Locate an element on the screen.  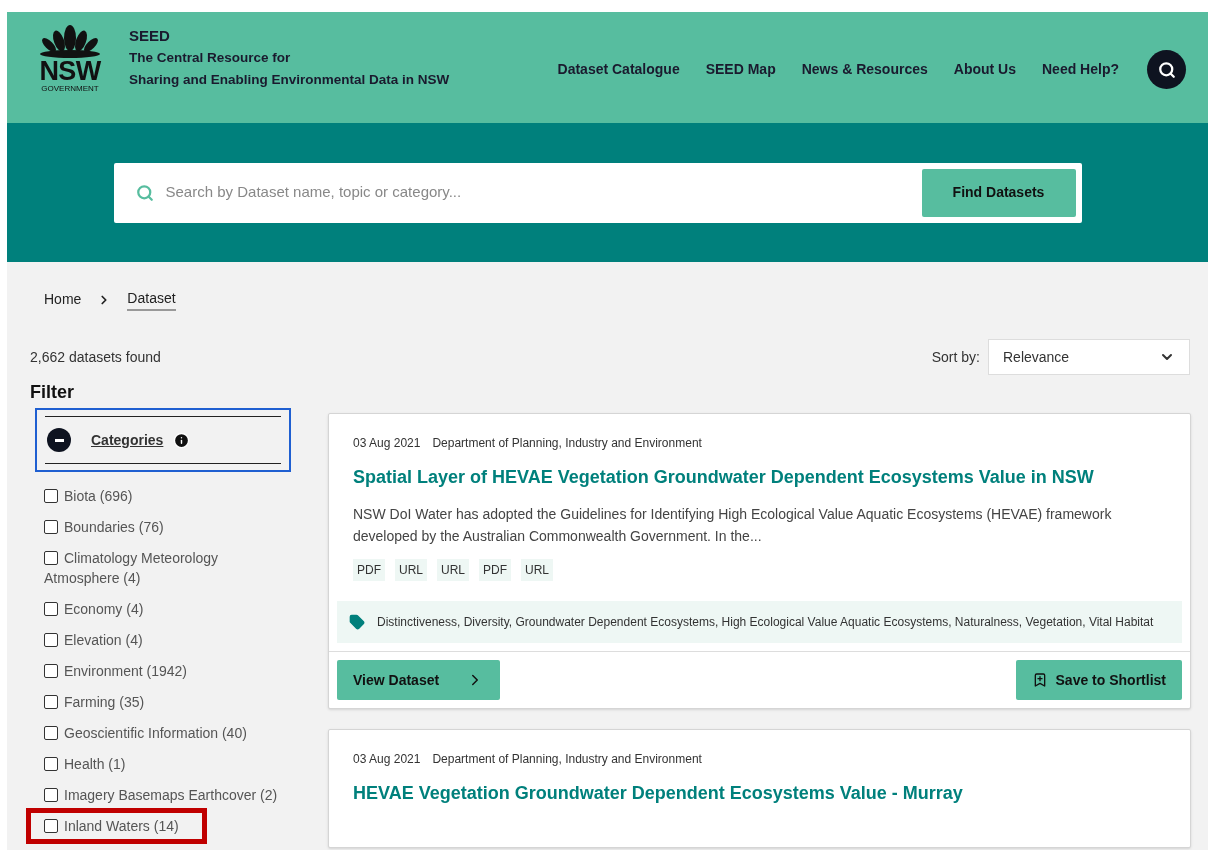
category-checkbox: Imagery Basemaps Earthcover (2) is located at coordinates (167, 795).